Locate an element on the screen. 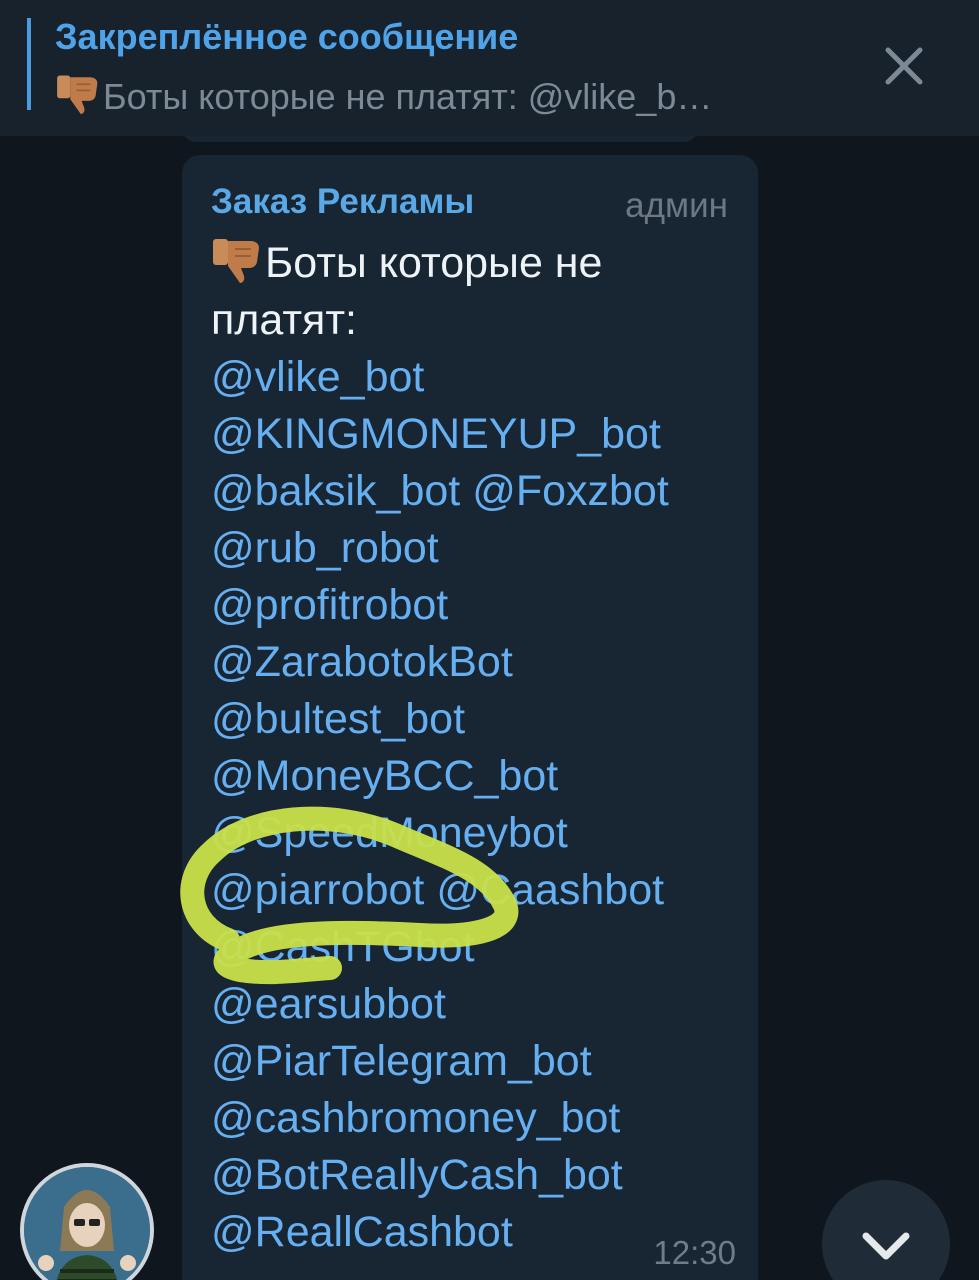  bot-mention-link: @PiarTelegram_bot is located at coordinates (401, 1061).